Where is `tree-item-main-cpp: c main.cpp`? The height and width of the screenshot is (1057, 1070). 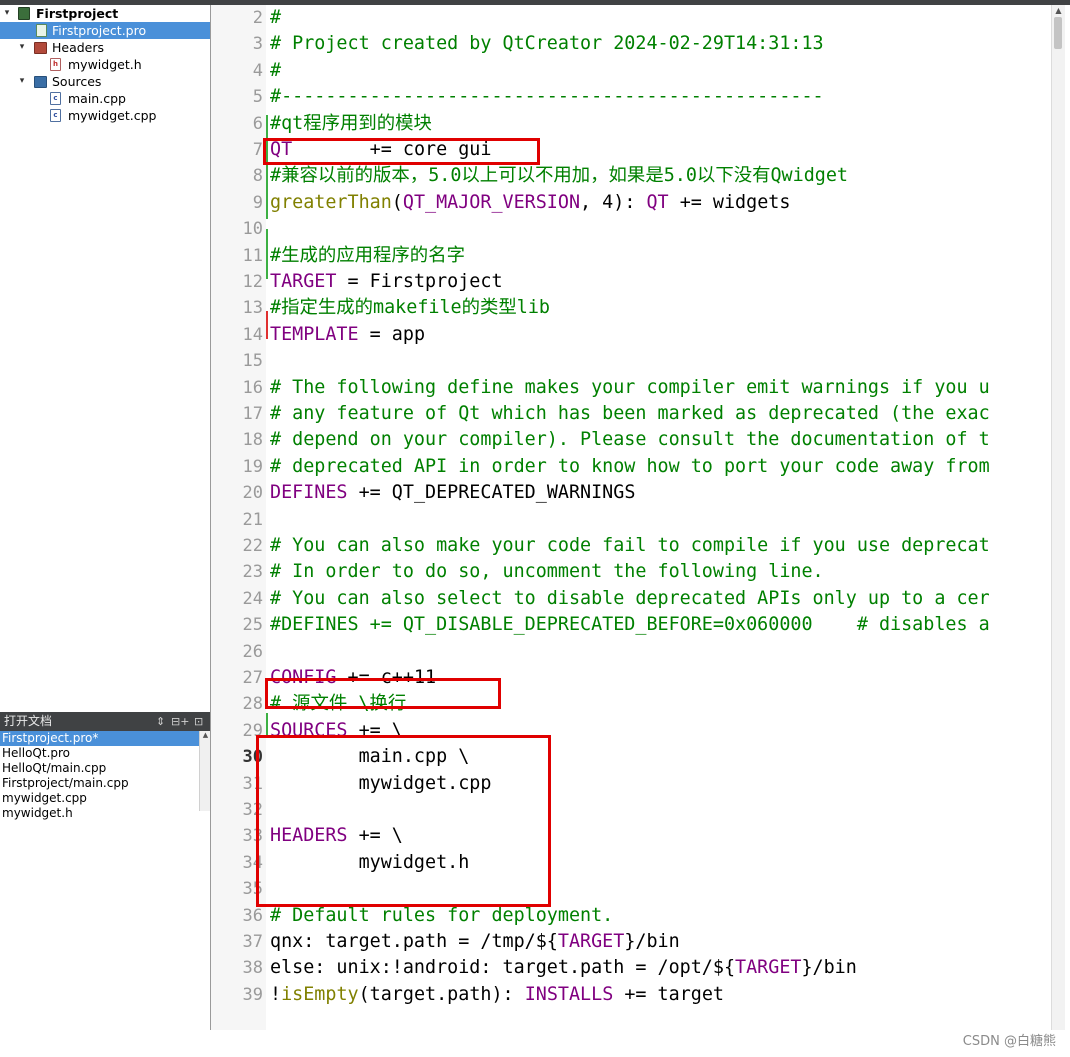 tree-item-main-cpp: c main.cpp is located at coordinates (105, 98).